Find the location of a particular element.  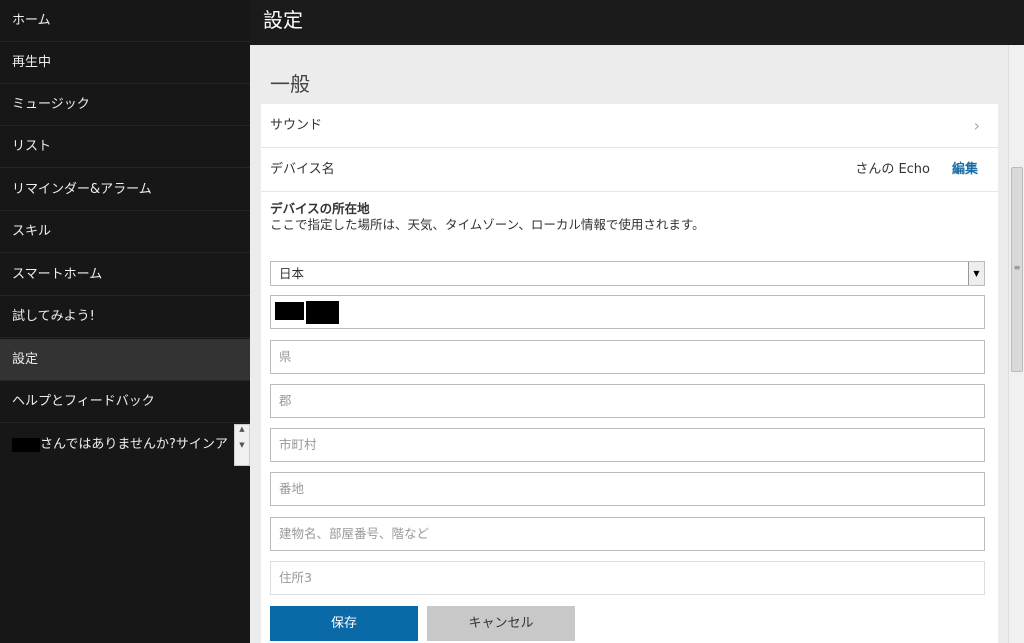

save-button: 保存 is located at coordinates (344, 623).